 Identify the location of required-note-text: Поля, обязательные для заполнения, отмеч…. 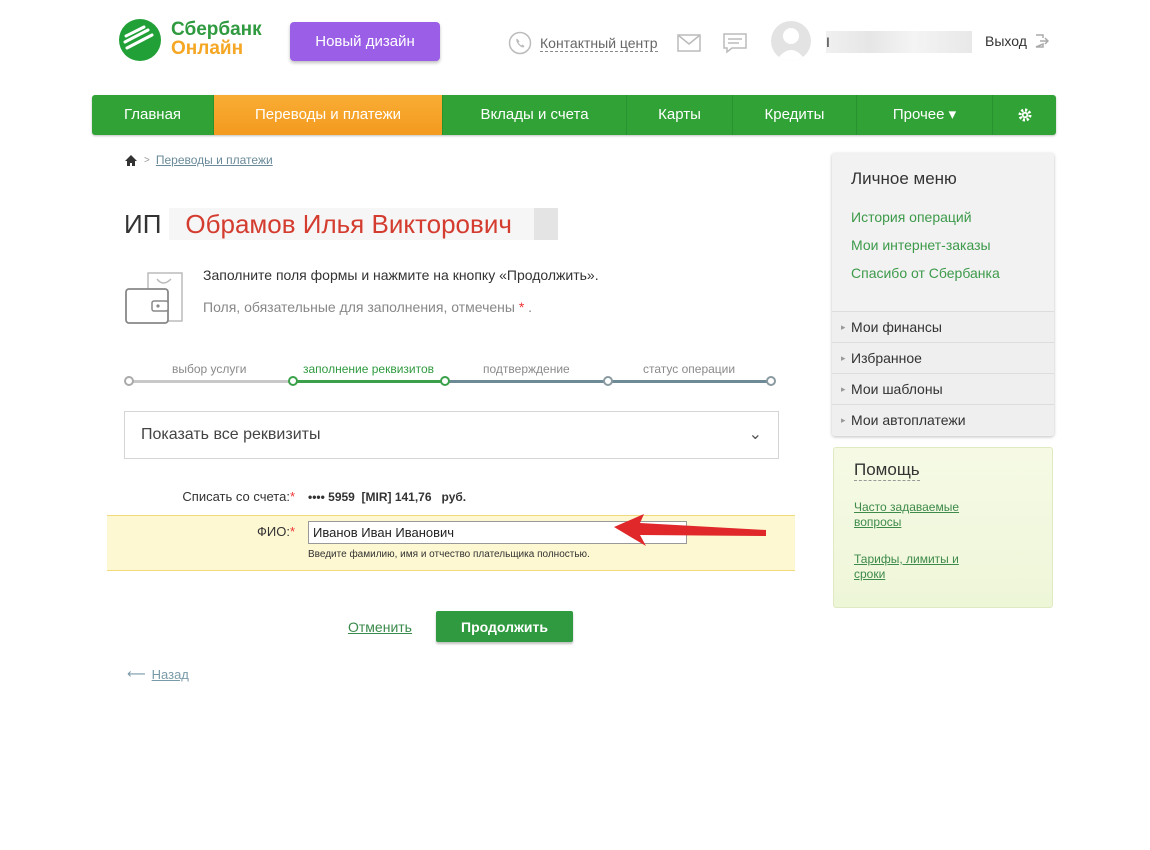
(359, 307).